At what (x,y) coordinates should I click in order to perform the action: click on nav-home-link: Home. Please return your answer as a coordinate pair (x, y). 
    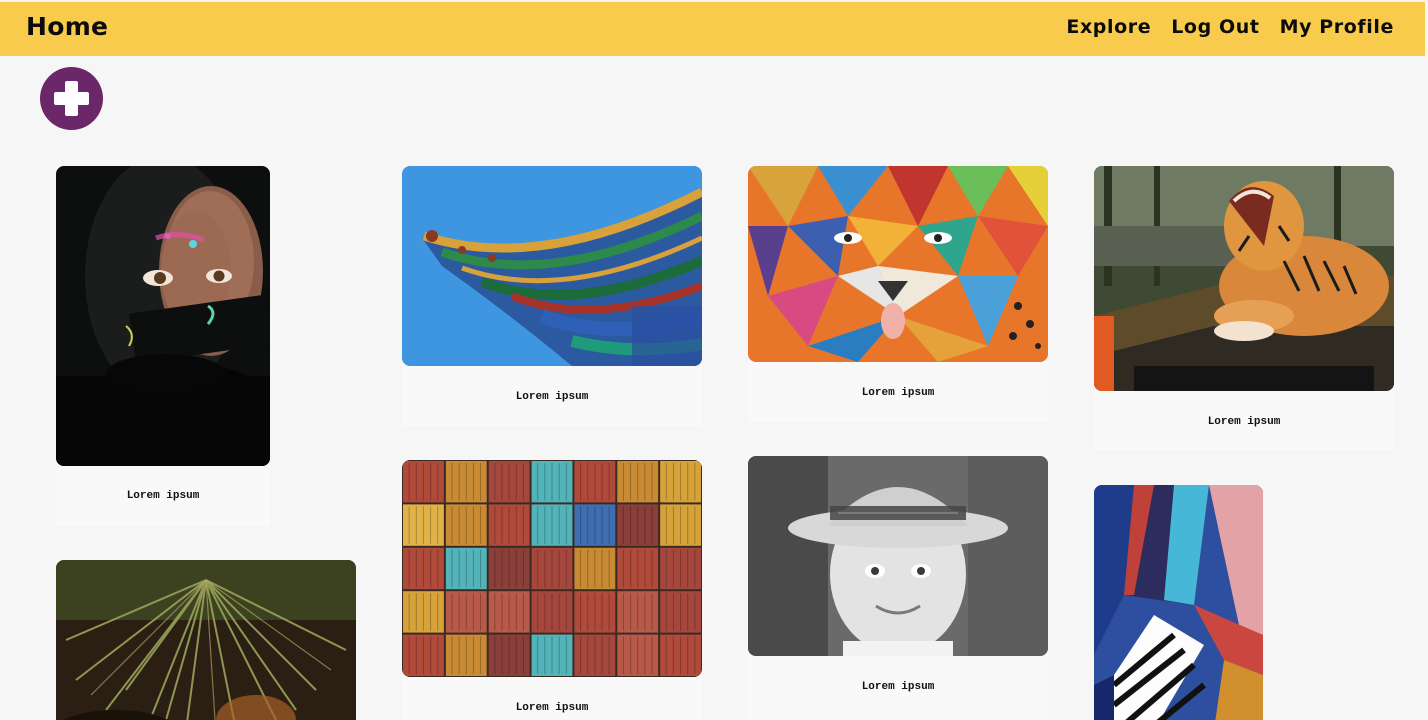
    Looking at the image, I should click on (67, 26).